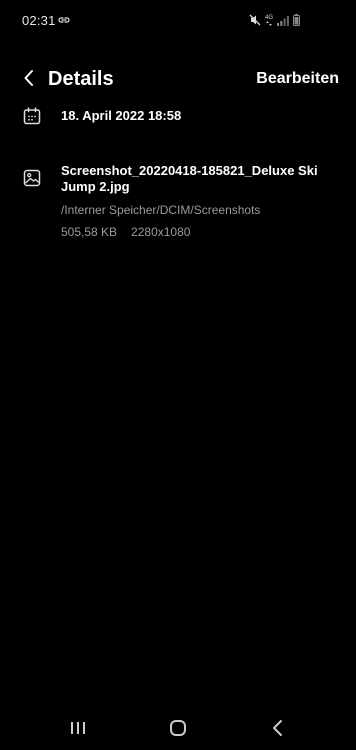 The width and height of the screenshot is (356, 750). What do you see at coordinates (125, 232) in the screenshot?
I see `file-meta: 505,58 KB 2280x1080` at bounding box center [125, 232].